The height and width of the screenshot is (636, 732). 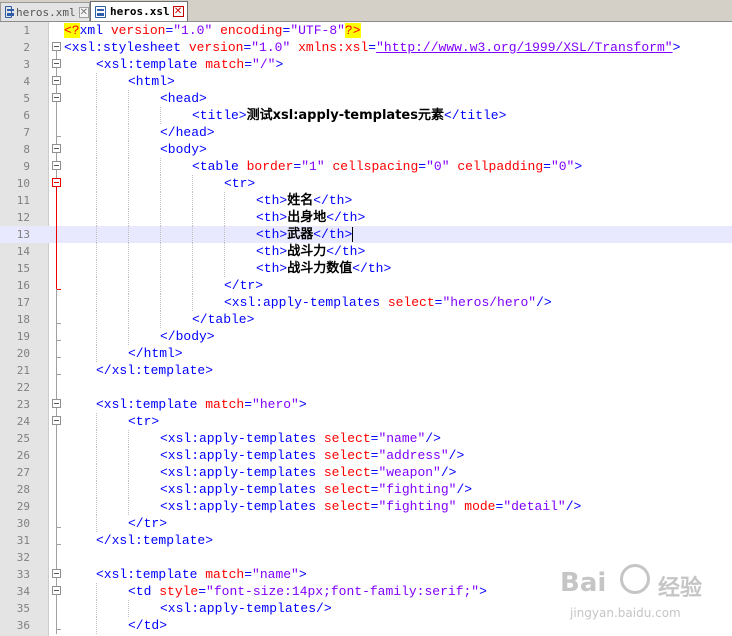 I want to click on token-attr: style, so click(x=179, y=591).